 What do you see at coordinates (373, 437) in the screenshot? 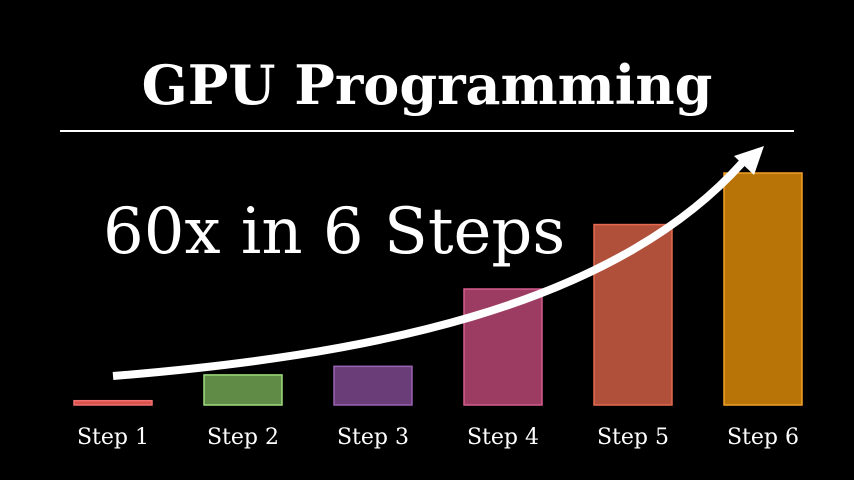
I see `tick-label-step-3: Step 3` at bounding box center [373, 437].